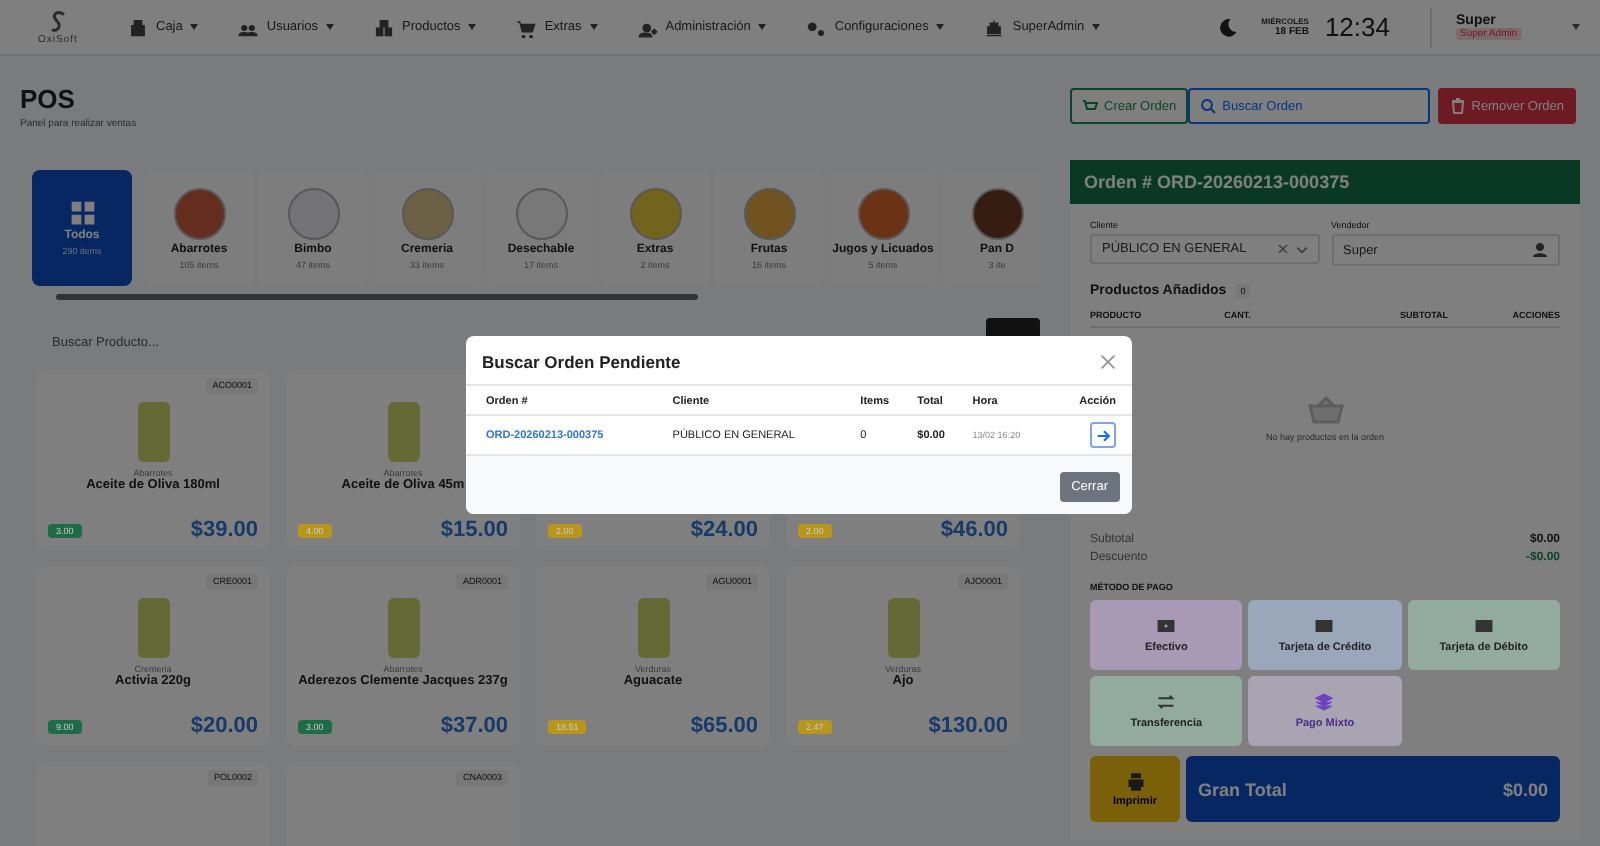  I want to click on product-price: $39.00, so click(224, 530).